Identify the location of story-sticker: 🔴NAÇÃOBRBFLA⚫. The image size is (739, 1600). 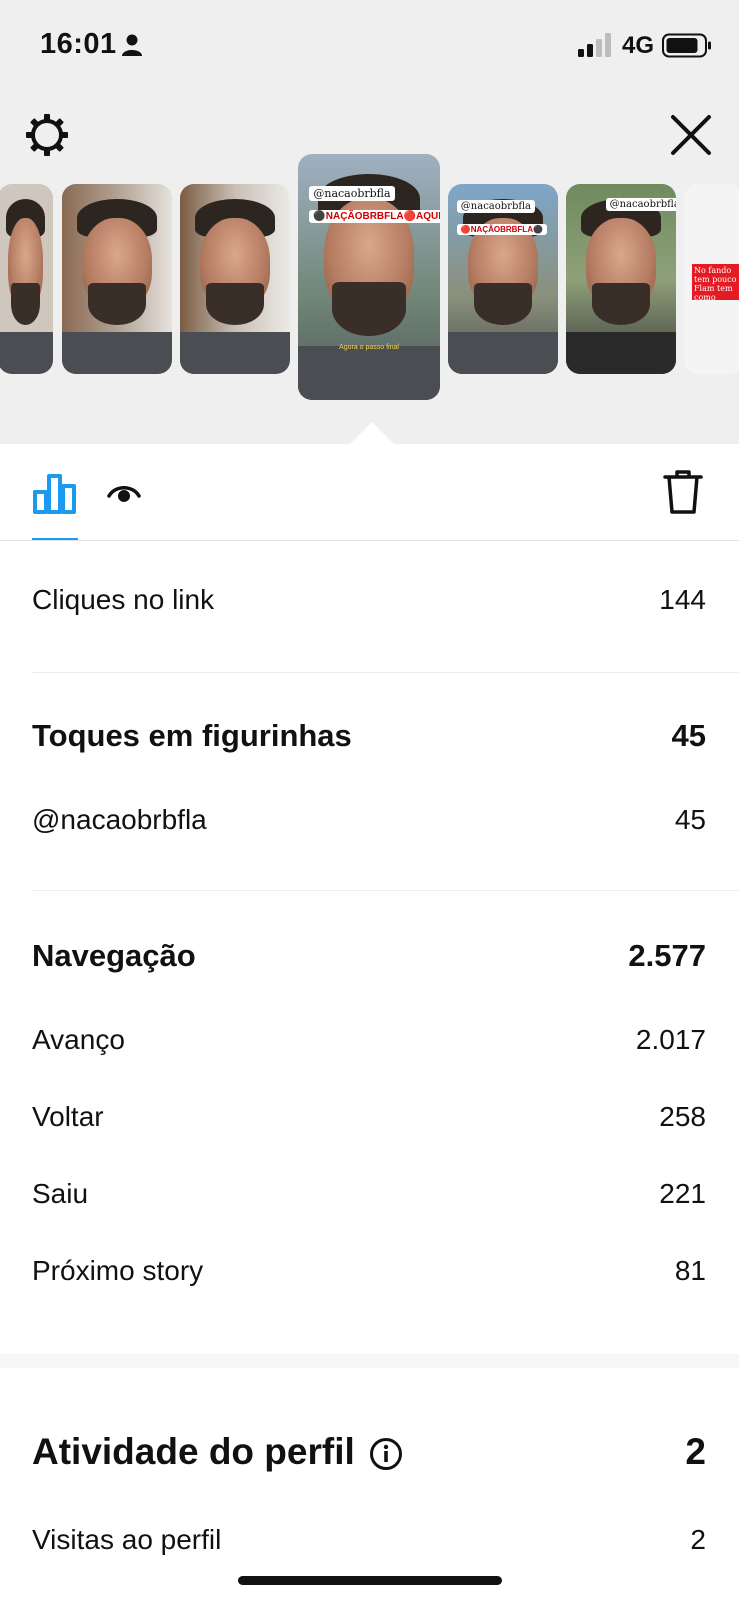
(501, 229).